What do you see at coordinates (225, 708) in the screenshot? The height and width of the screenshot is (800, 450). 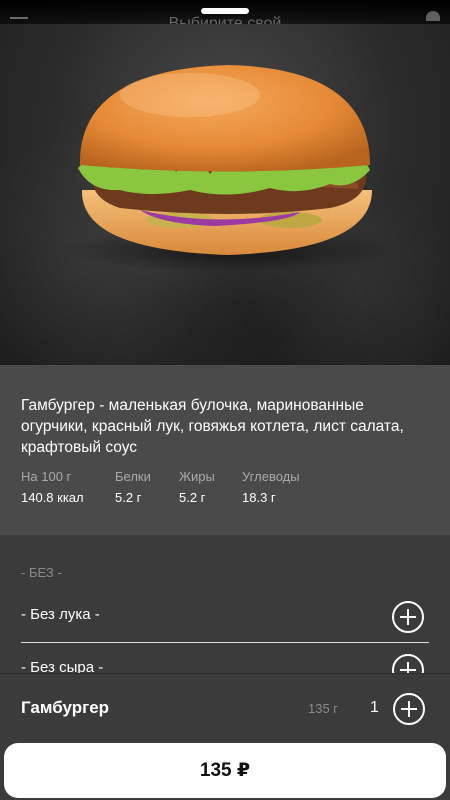 I see `cart-summary-bar: Гамбургер 135 г 1` at bounding box center [225, 708].